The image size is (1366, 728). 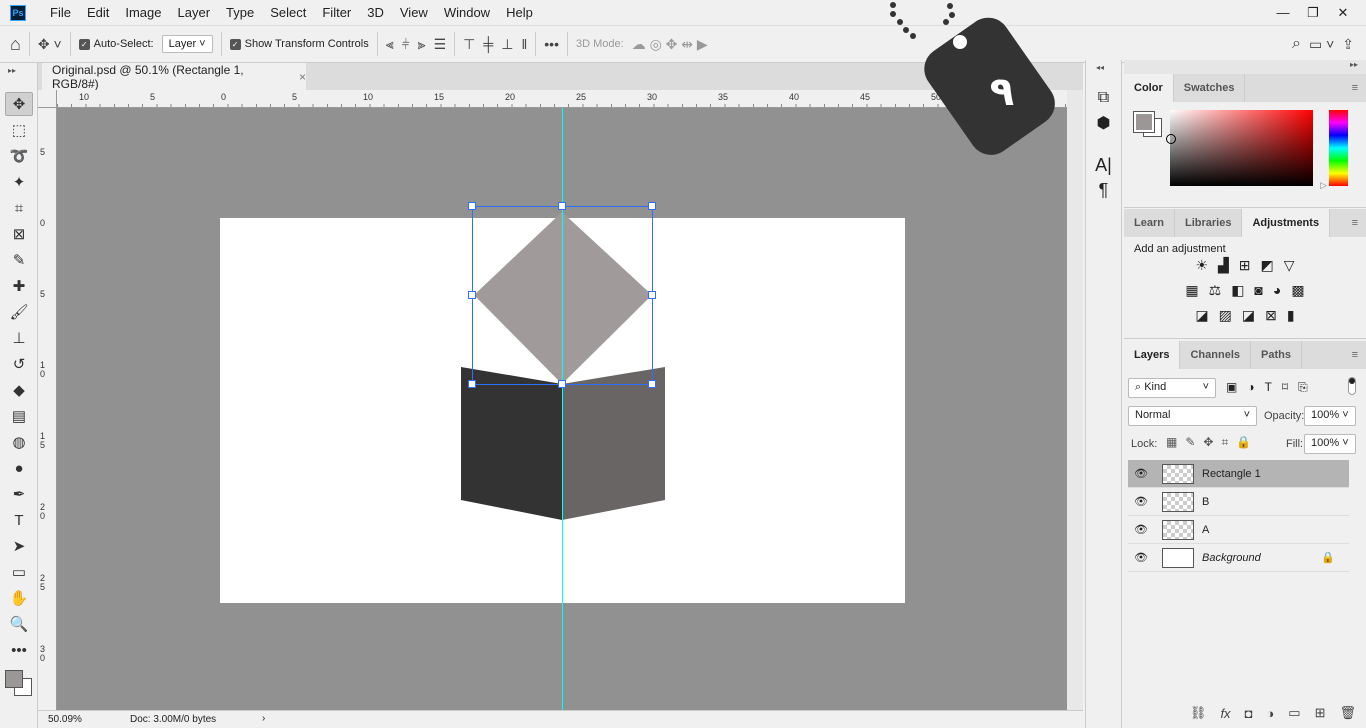 I want to click on color-swatches, so click(x=18, y=684).